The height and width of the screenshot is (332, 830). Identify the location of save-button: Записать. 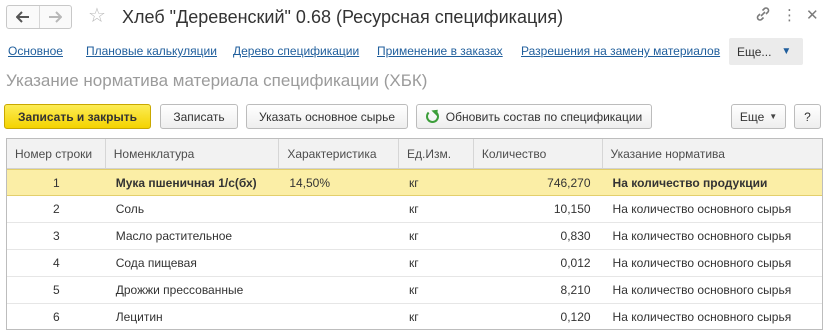
(199, 116).